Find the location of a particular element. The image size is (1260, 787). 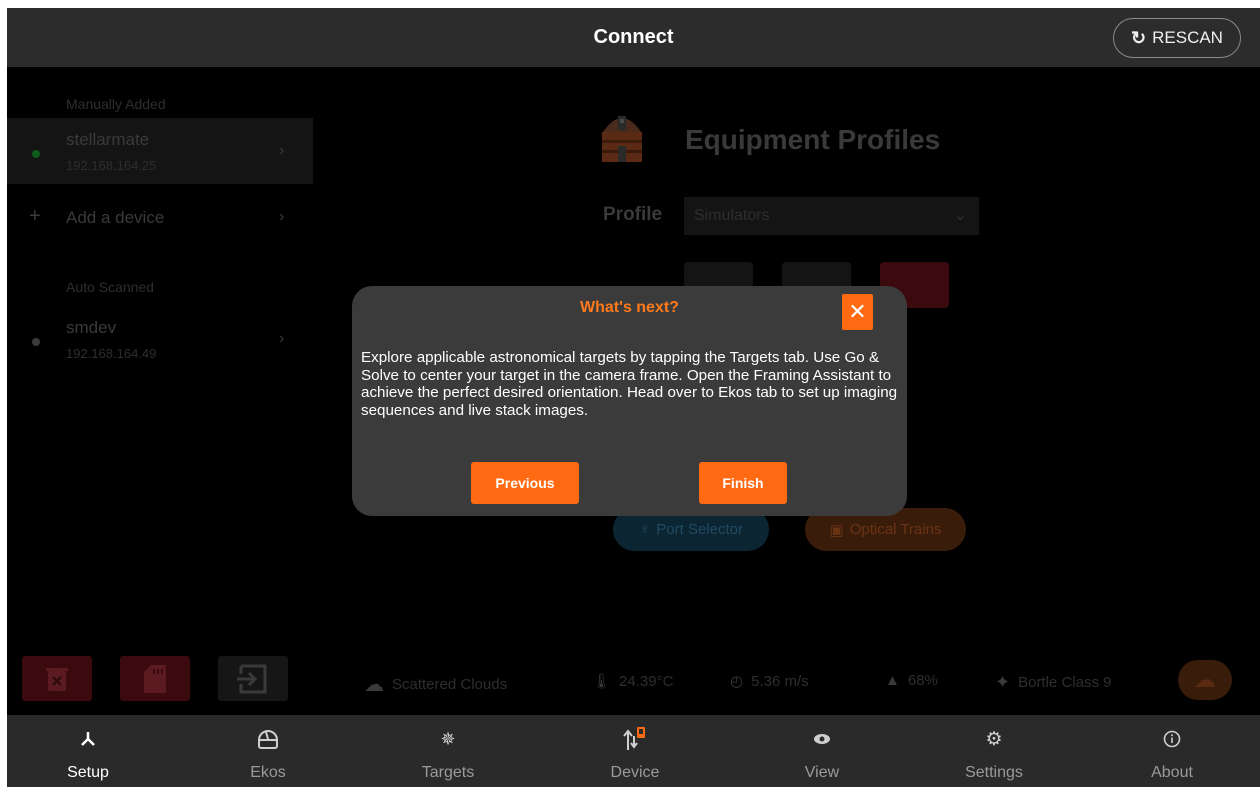

nav-label: Targets is located at coordinates (448, 772).